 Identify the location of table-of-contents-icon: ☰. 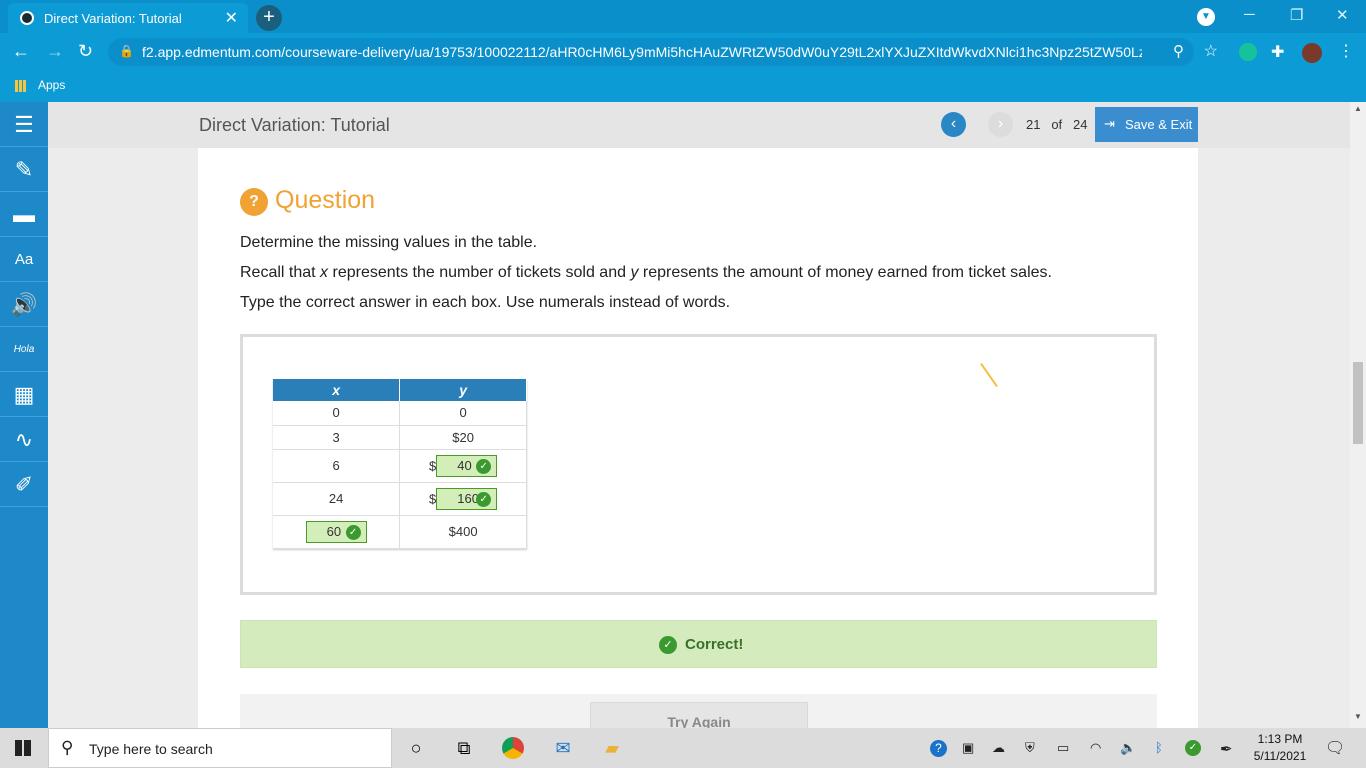
(24, 124).